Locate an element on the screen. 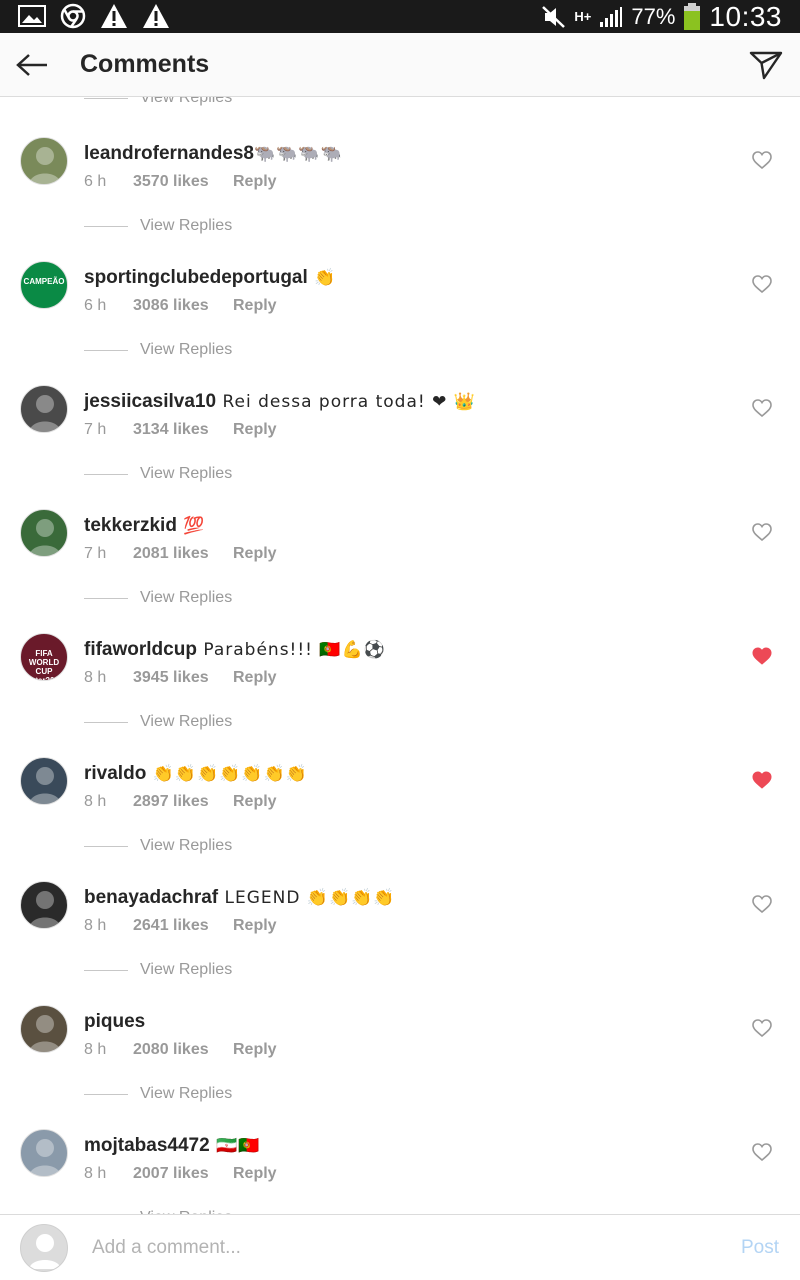  avatar-logo-text: CAMPEÃO is located at coordinates (44, 281).